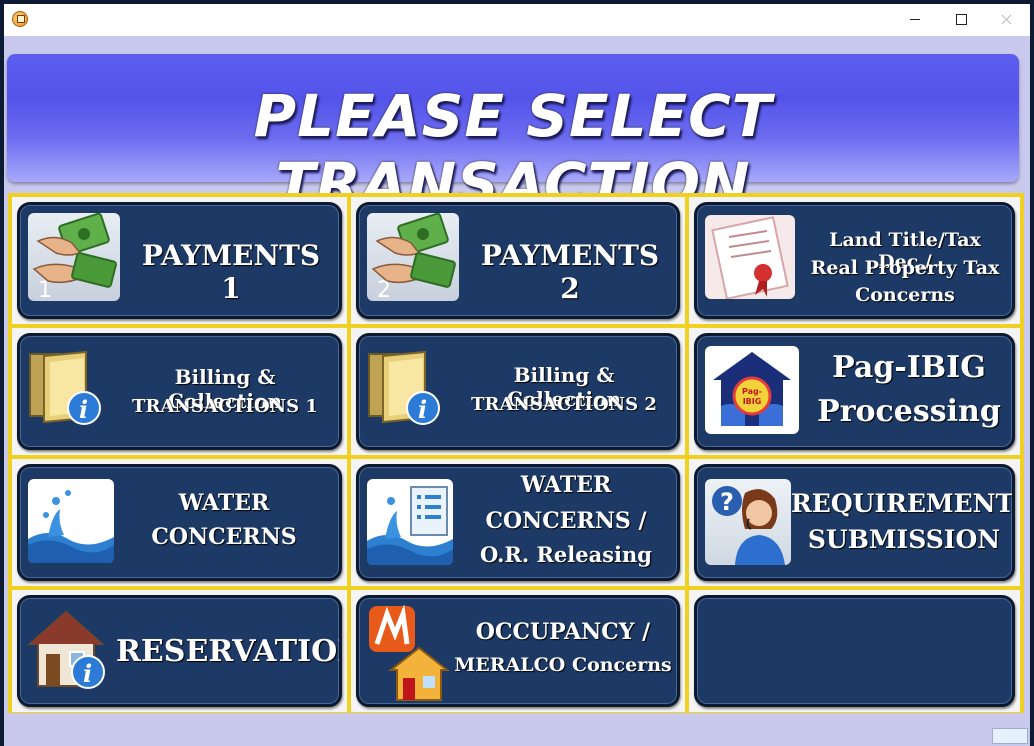 Image resolution: width=1034 pixels, height=746 pixels. Describe the element at coordinates (231, 272) in the screenshot. I see `tile-label: PAYMENTS 1` at that location.